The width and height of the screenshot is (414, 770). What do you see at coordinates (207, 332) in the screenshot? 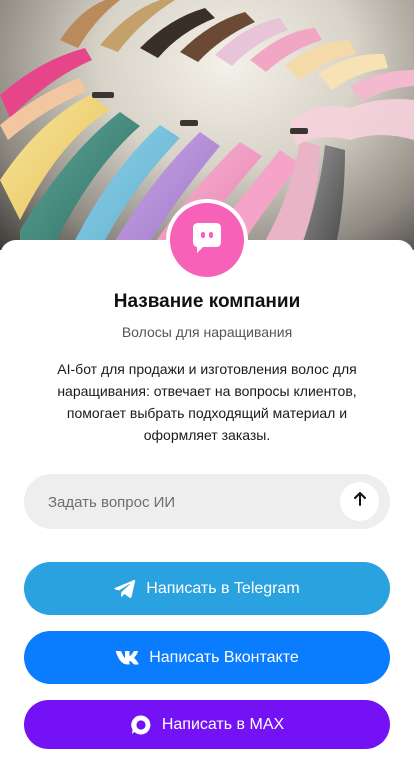
I see `company-subtitle: Волосы для наращивания` at bounding box center [207, 332].